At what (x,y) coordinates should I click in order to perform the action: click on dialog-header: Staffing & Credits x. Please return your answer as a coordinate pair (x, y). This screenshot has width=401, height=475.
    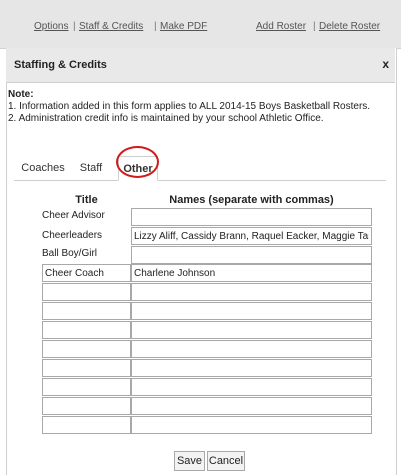
    Looking at the image, I should click on (200, 65).